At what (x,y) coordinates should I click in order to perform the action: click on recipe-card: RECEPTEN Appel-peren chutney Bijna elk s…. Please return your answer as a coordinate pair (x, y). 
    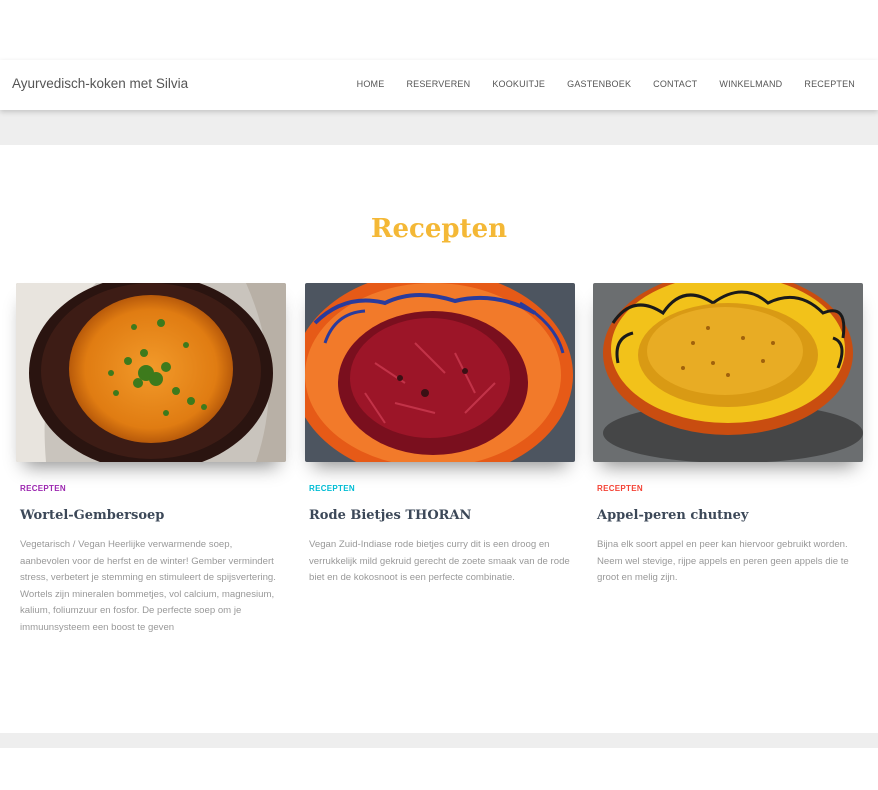
    Looking at the image, I should click on (728, 435).